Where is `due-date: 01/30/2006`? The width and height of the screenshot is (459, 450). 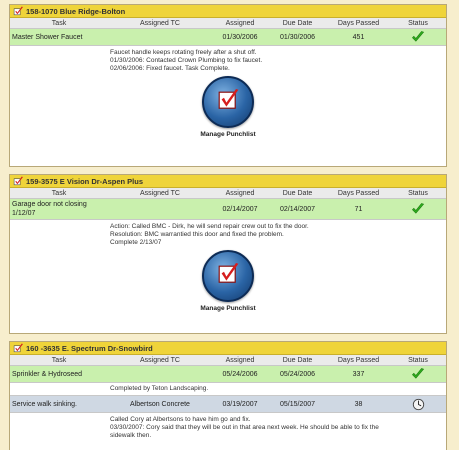
due-date: 01/30/2006 is located at coordinates (297, 37).